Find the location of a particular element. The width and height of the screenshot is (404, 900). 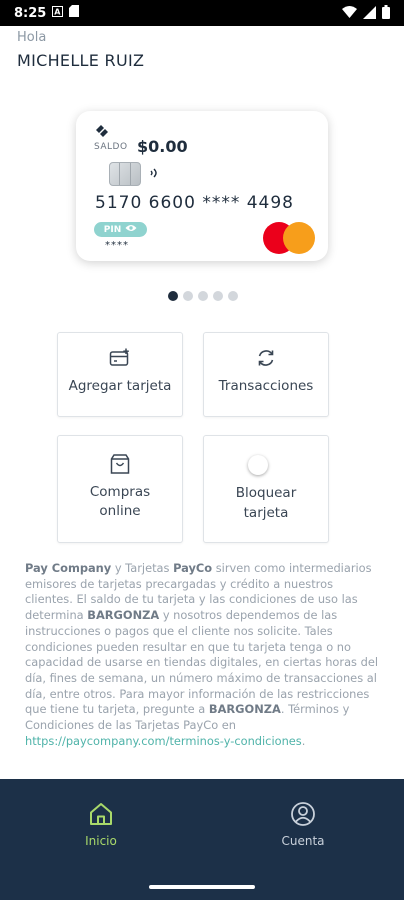

add-card-icon is located at coordinates (120, 360).